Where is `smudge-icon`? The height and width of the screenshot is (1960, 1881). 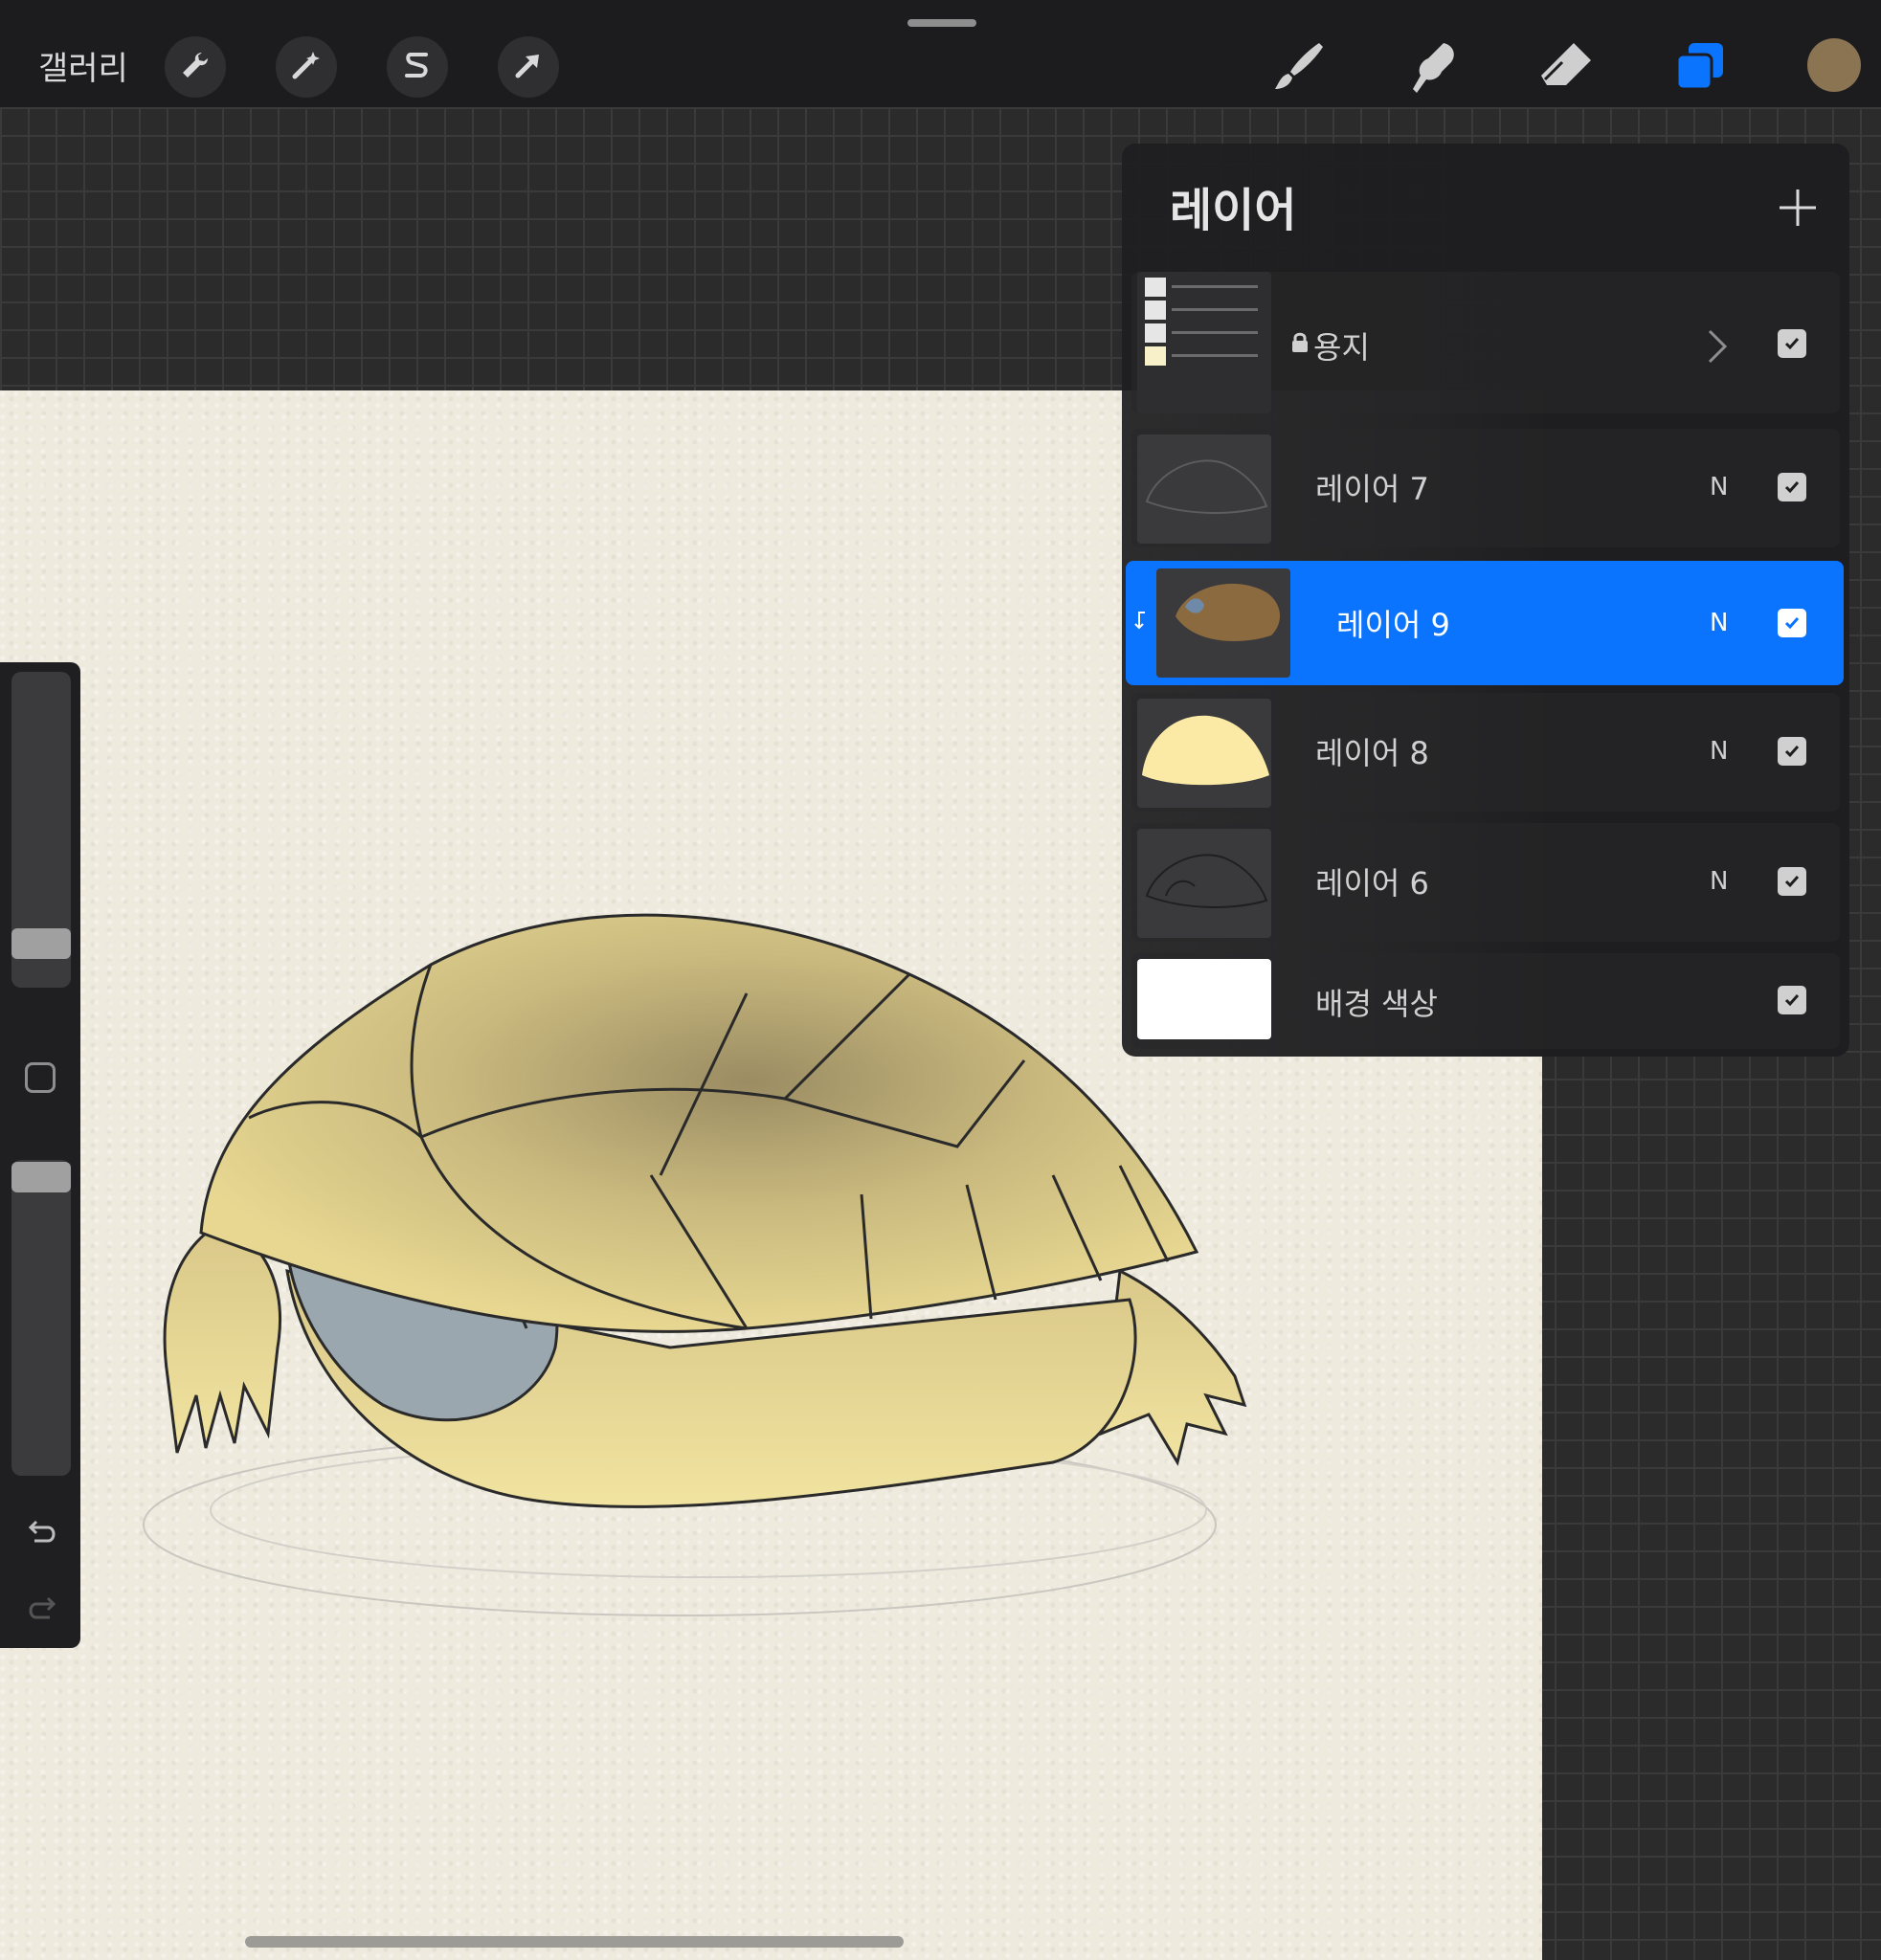
smudge-icon is located at coordinates (1432, 68).